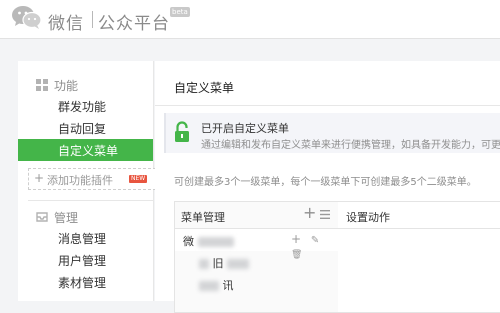  I want to click on menu-row-text: 旧, so click(218, 263).